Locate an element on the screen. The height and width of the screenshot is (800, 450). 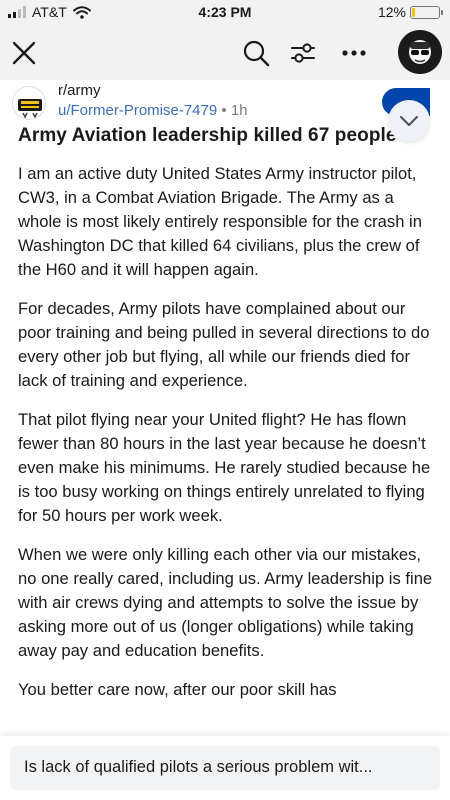
more-options-button is located at coordinates (354, 53).